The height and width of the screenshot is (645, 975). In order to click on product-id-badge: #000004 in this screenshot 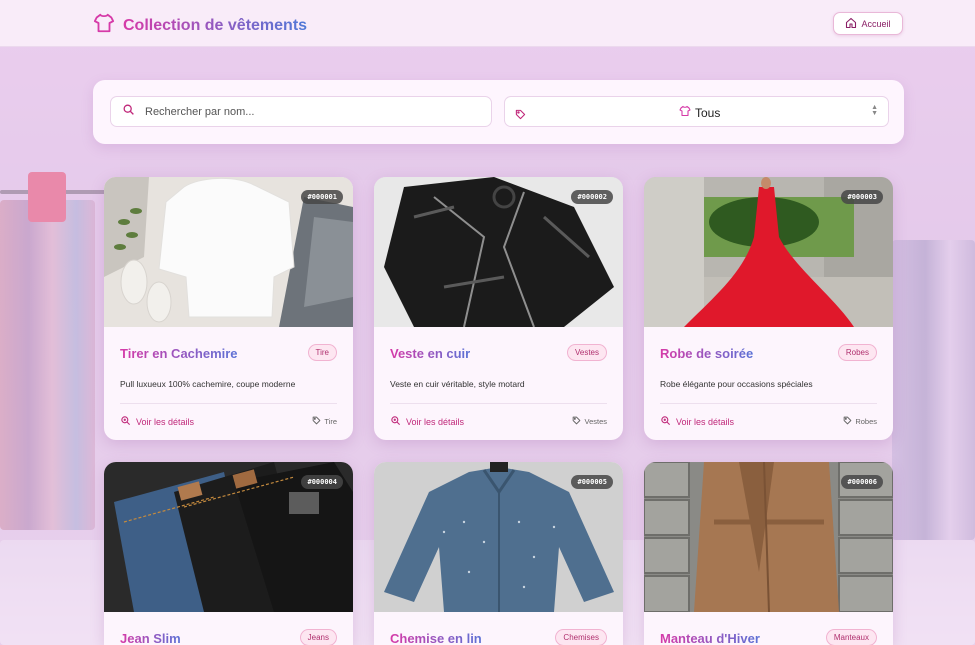, I will do `click(322, 482)`.